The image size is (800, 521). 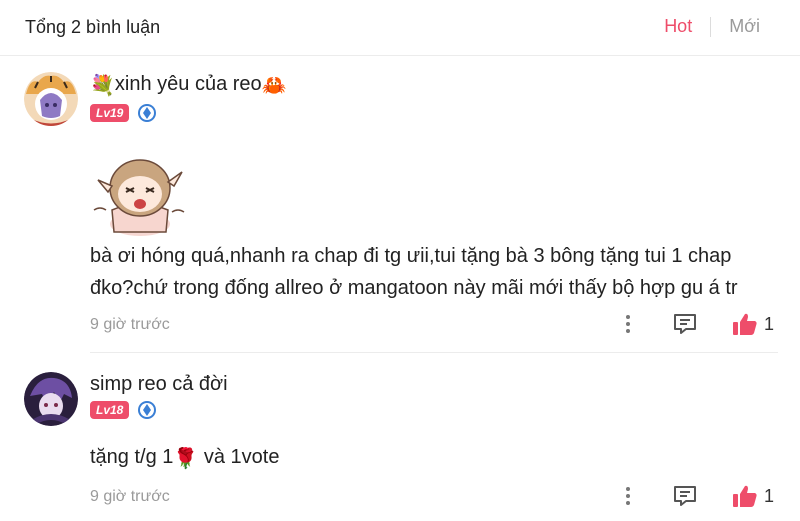 What do you see at coordinates (139, 193) in the screenshot?
I see `crying-girl-sticker` at bounding box center [139, 193].